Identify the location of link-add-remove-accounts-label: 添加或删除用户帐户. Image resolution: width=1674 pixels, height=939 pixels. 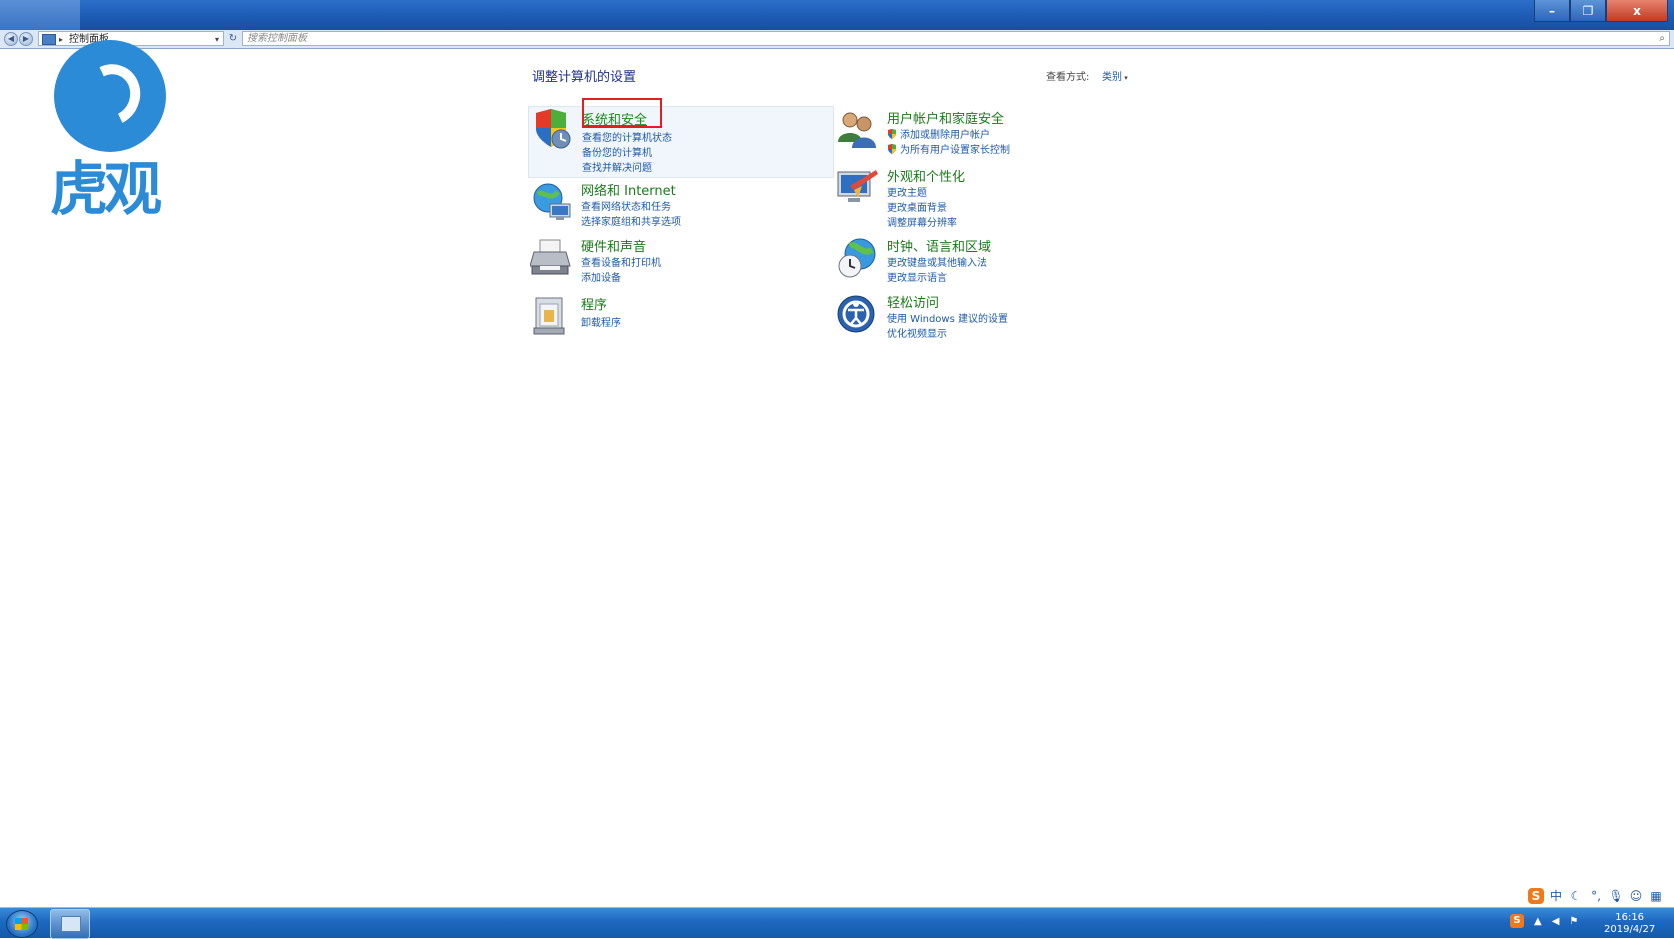
(945, 135).